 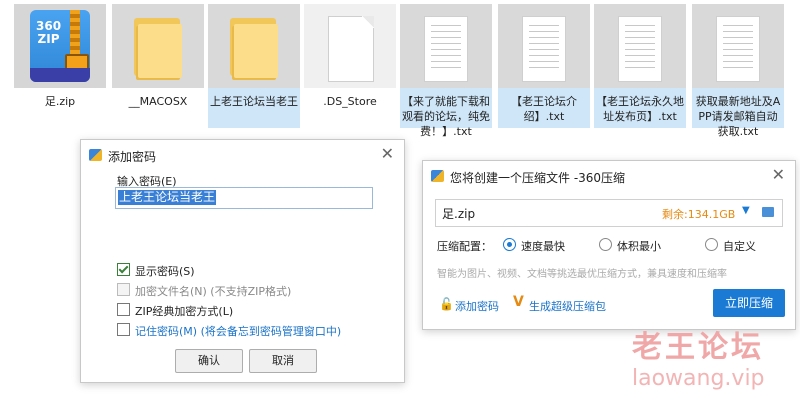 What do you see at coordinates (698, 378) in the screenshot?
I see `watermark-url: laowang.vip` at bounding box center [698, 378].